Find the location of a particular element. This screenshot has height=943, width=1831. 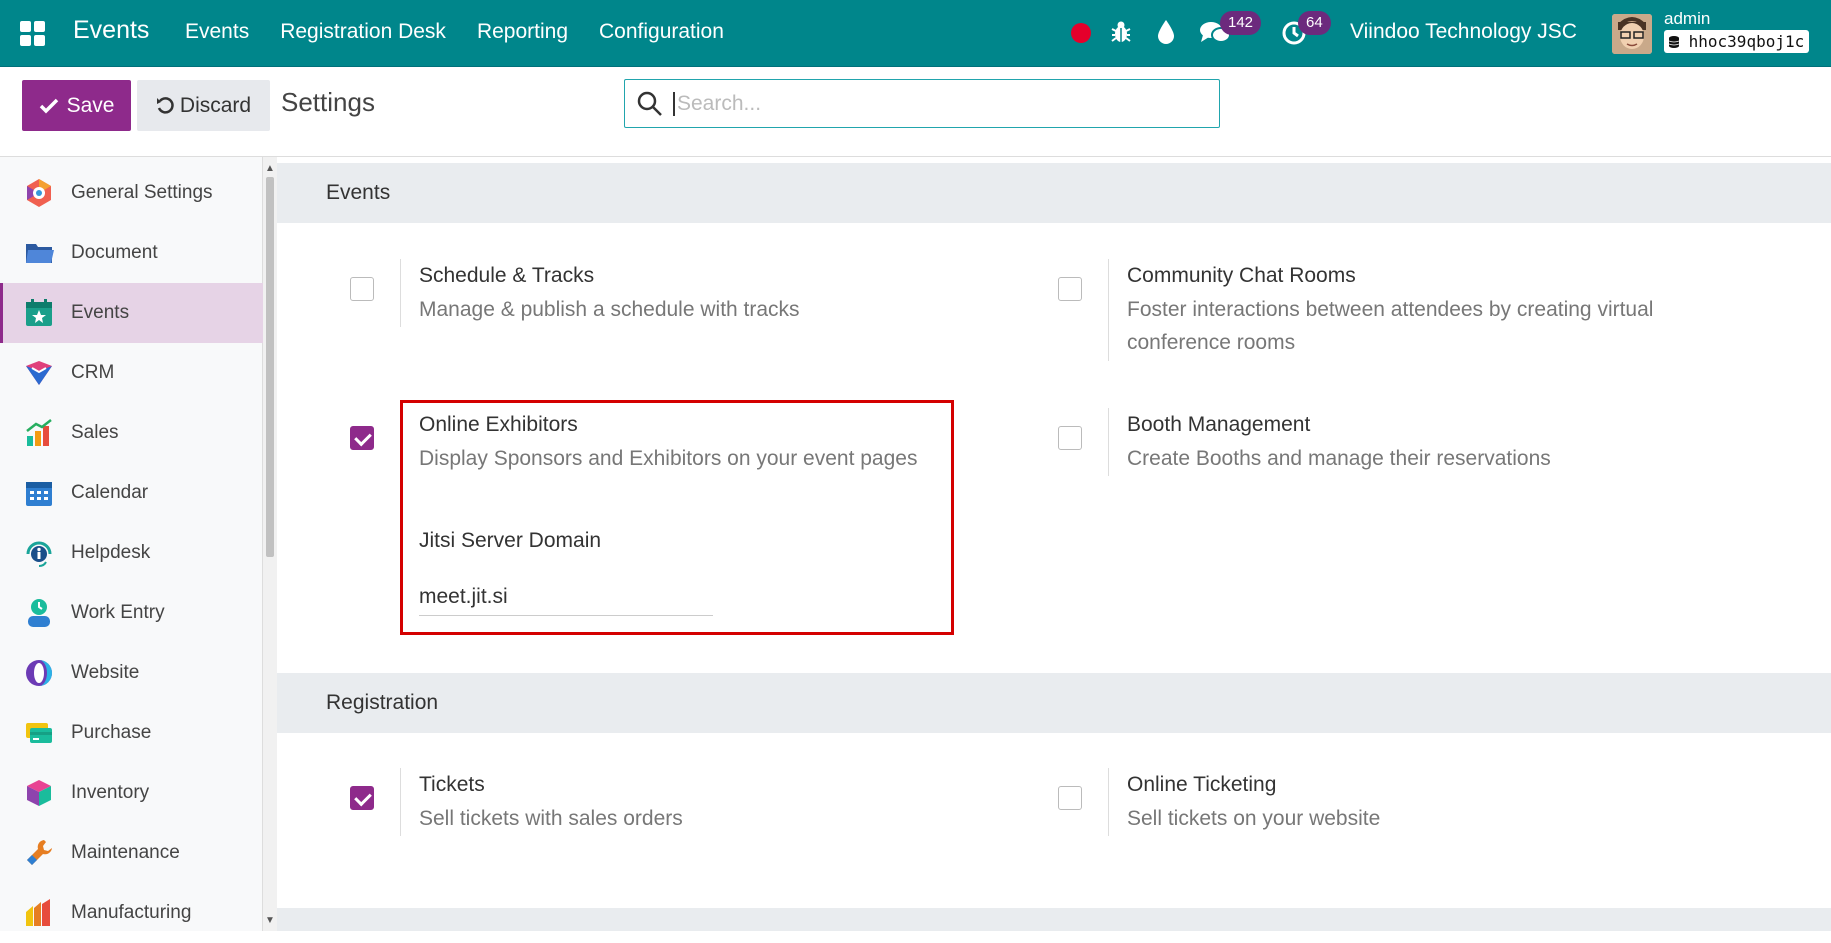

calendar-star-icon is located at coordinates (39, 312).